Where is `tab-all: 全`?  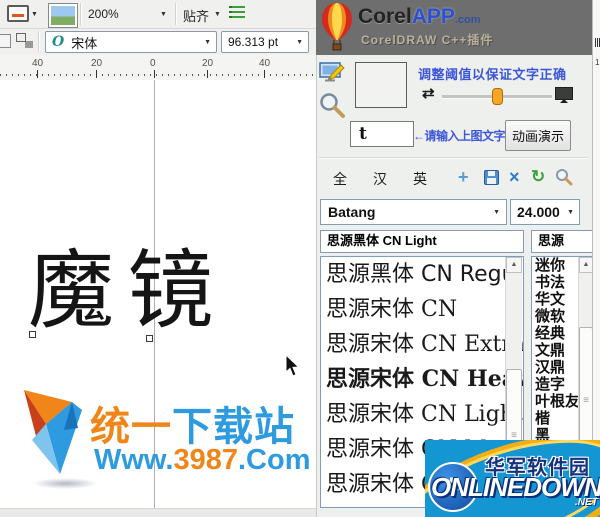
tab-all: 全 is located at coordinates (340, 179).